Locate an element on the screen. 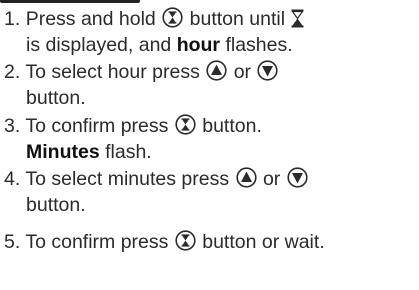  step-text: flash. is located at coordinates (128, 152).